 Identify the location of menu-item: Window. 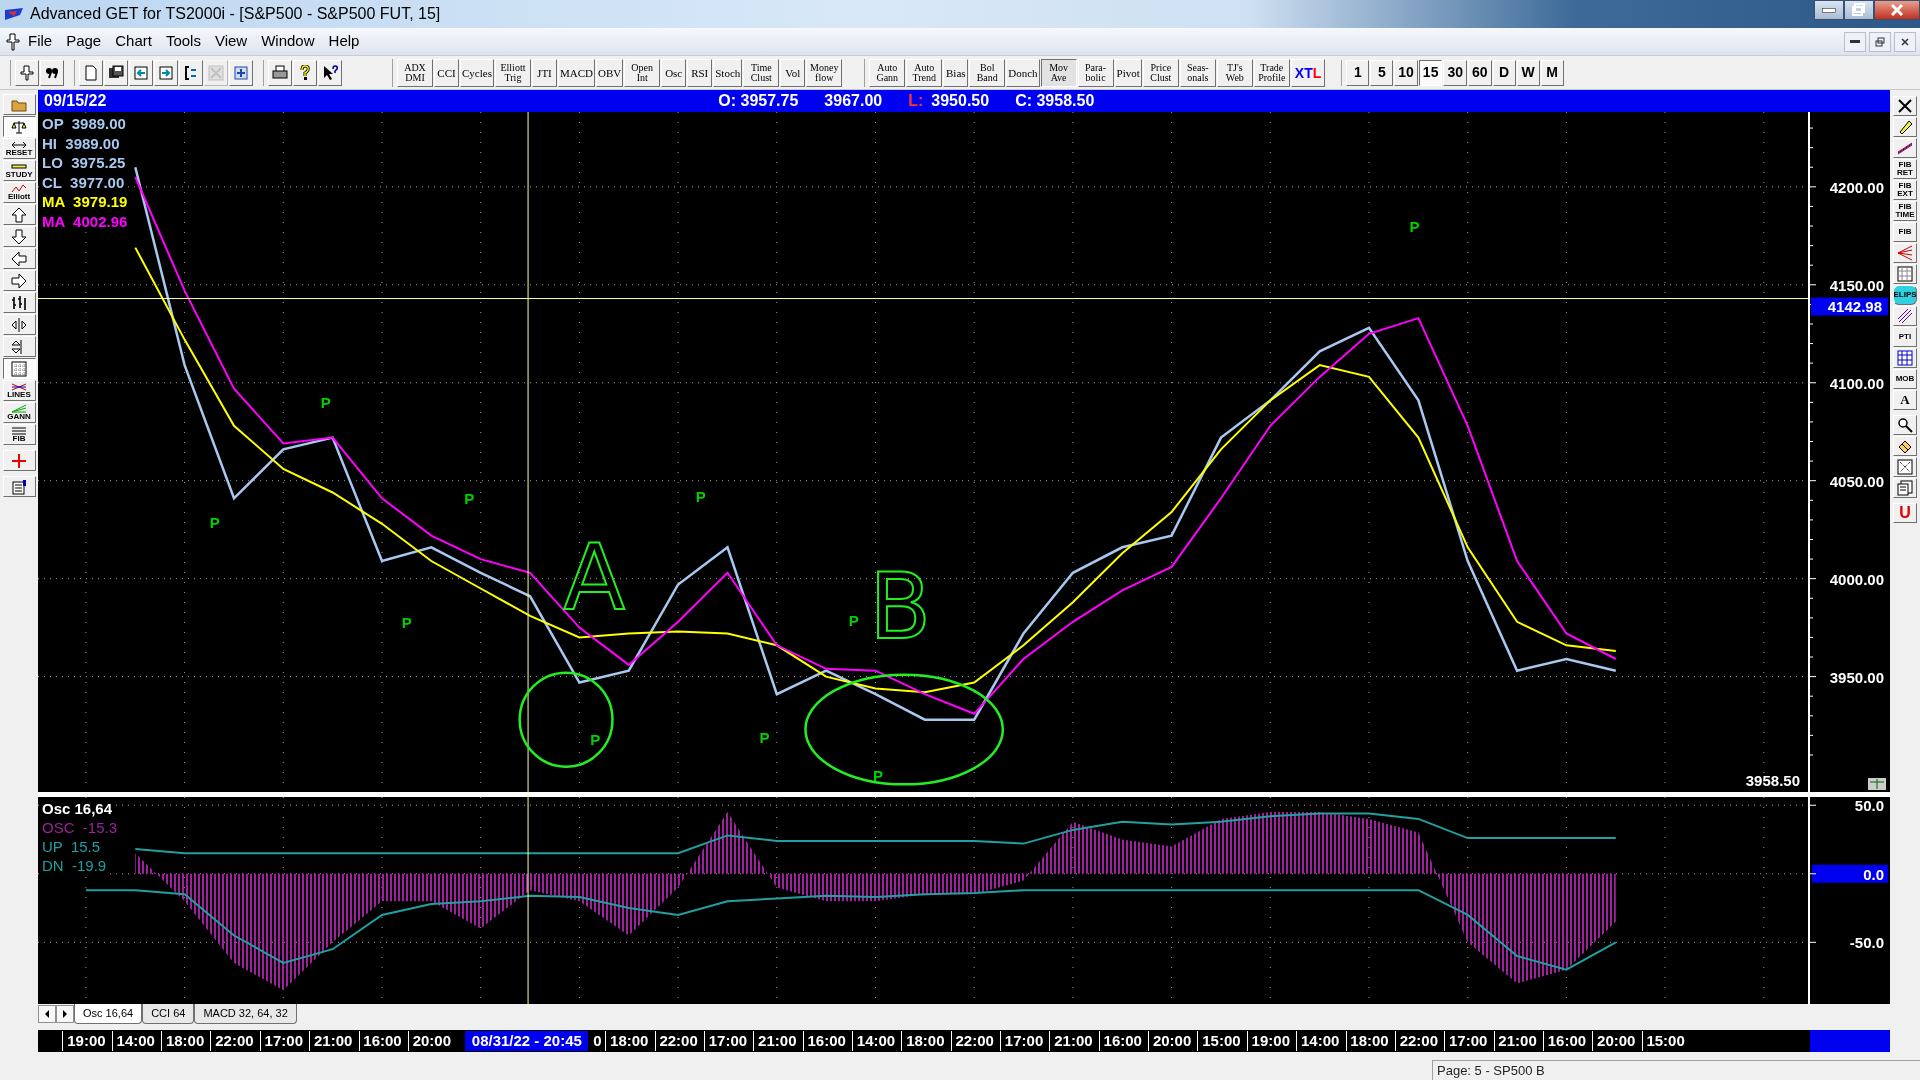
(288, 41).